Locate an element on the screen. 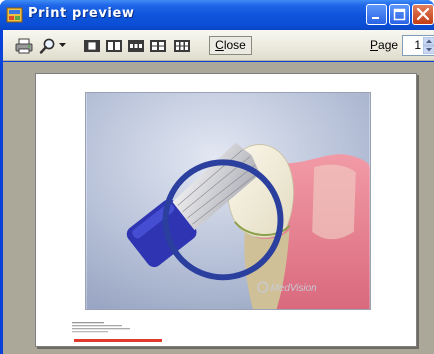 The image size is (434, 354). page-label: Page is located at coordinates (384, 45).